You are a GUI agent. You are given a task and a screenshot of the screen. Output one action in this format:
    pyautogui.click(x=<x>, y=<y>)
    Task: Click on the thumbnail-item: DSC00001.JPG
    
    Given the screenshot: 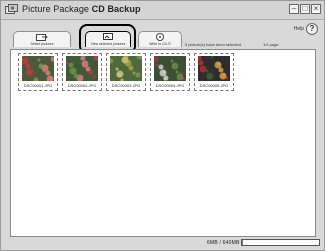 What is the action you would take?
    pyautogui.click(x=38, y=72)
    